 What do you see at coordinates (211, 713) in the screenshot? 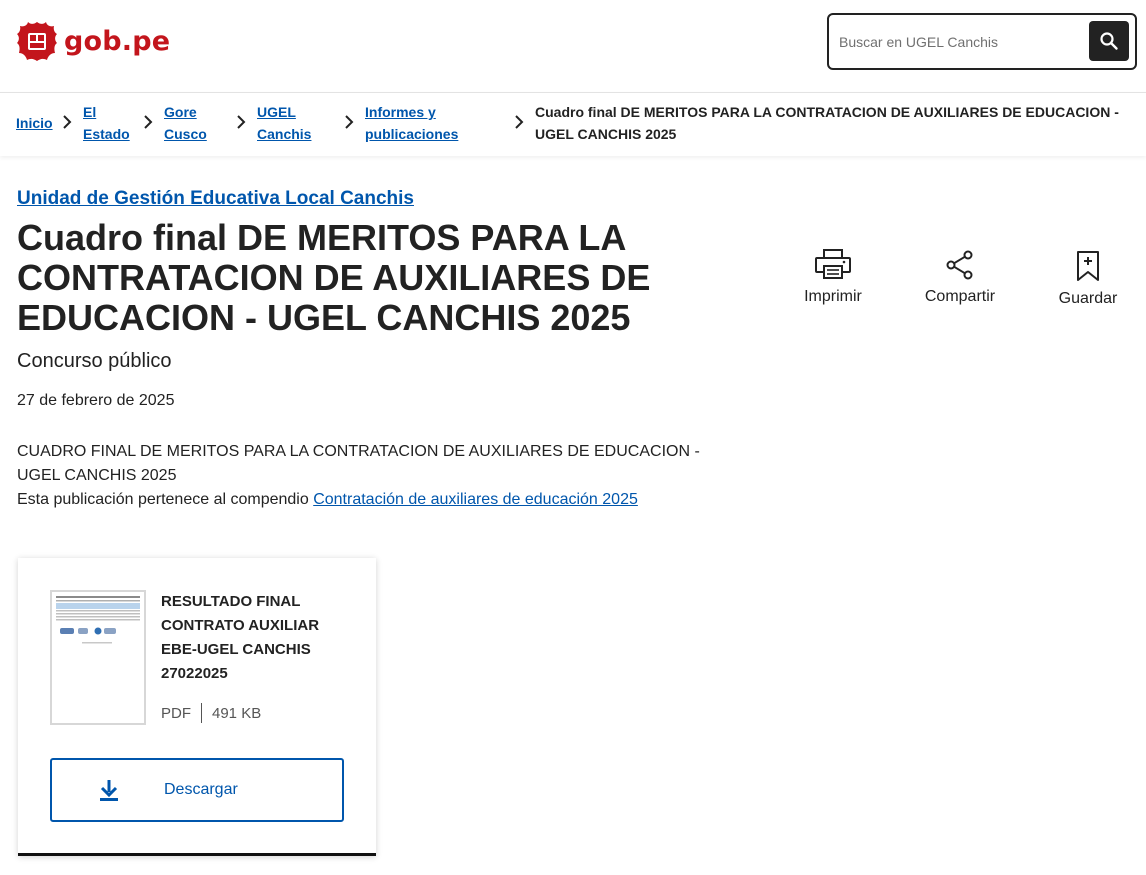
I see `document-meta: PDF 491 KB` at bounding box center [211, 713].